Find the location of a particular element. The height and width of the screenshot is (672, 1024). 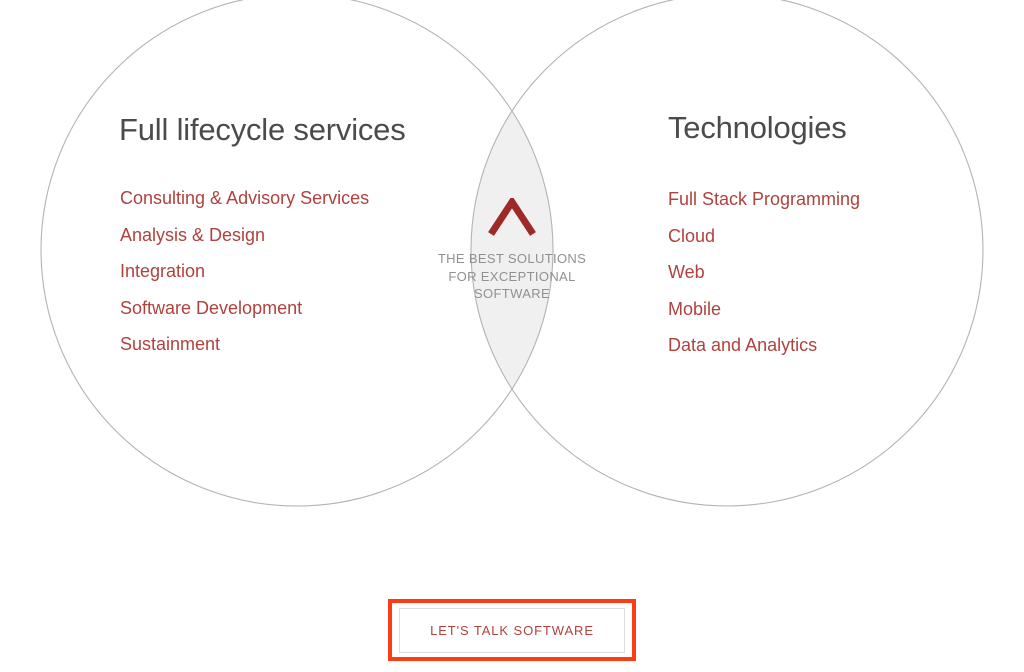

list-item: Sustainment is located at coordinates (170, 344).